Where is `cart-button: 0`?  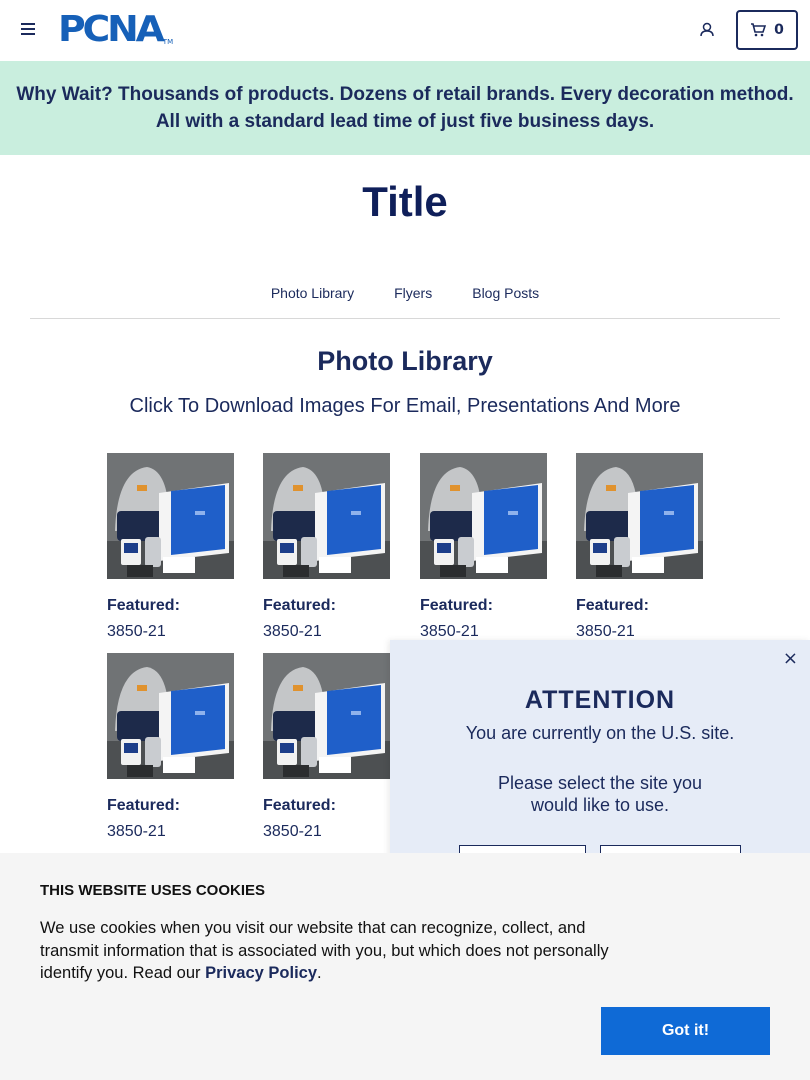 cart-button: 0 is located at coordinates (767, 30).